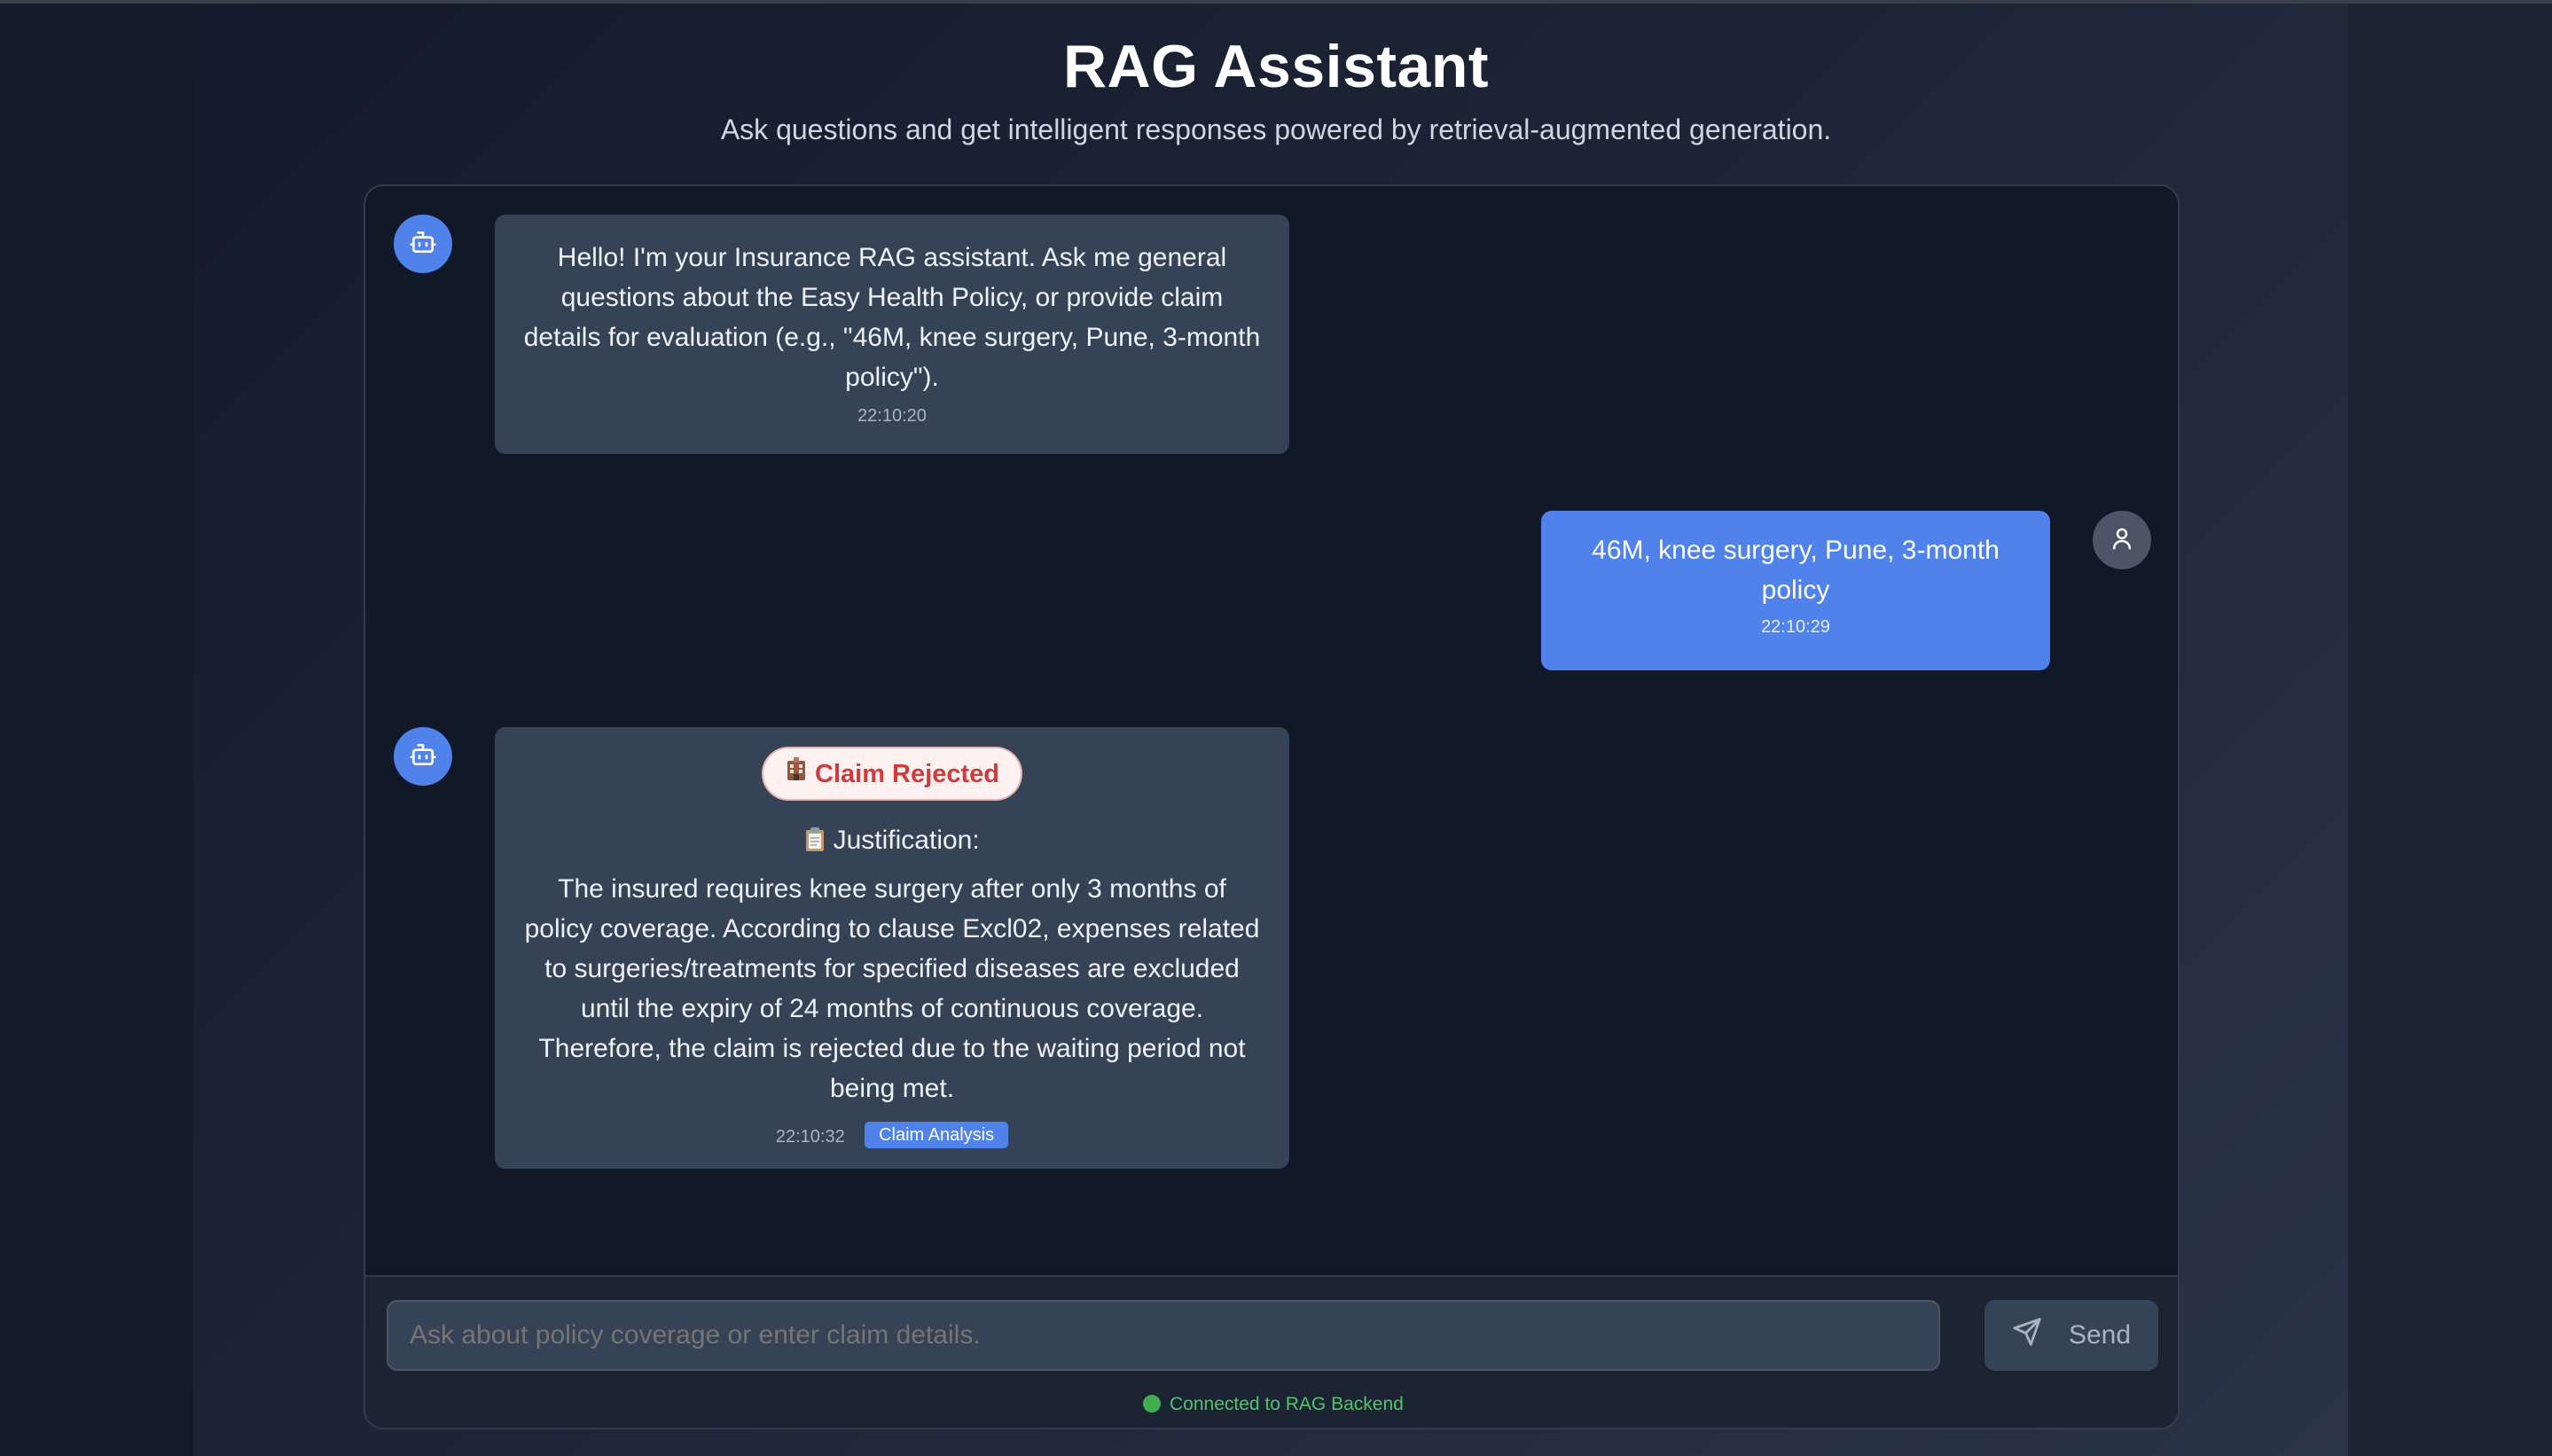 The width and height of the screenshot is (2552, 1456). Describe the element at coordinates (937, 1135) in the screenshot. I see `claim-analysis-tag: Claim Analysis` at that location.